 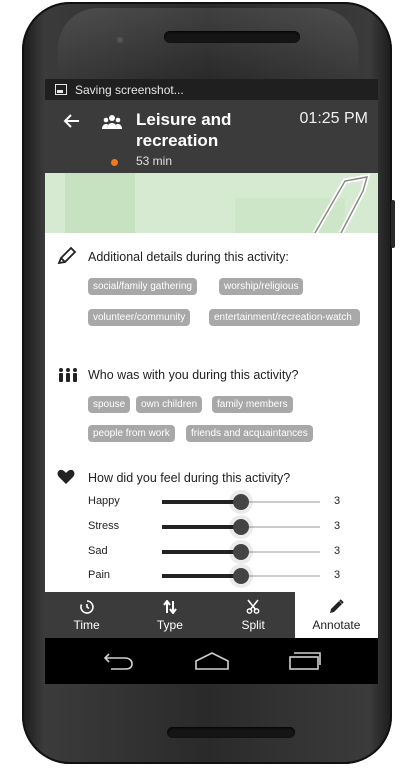 I want to click on tab-annotate: Annotate, so click(x=336, y=615).